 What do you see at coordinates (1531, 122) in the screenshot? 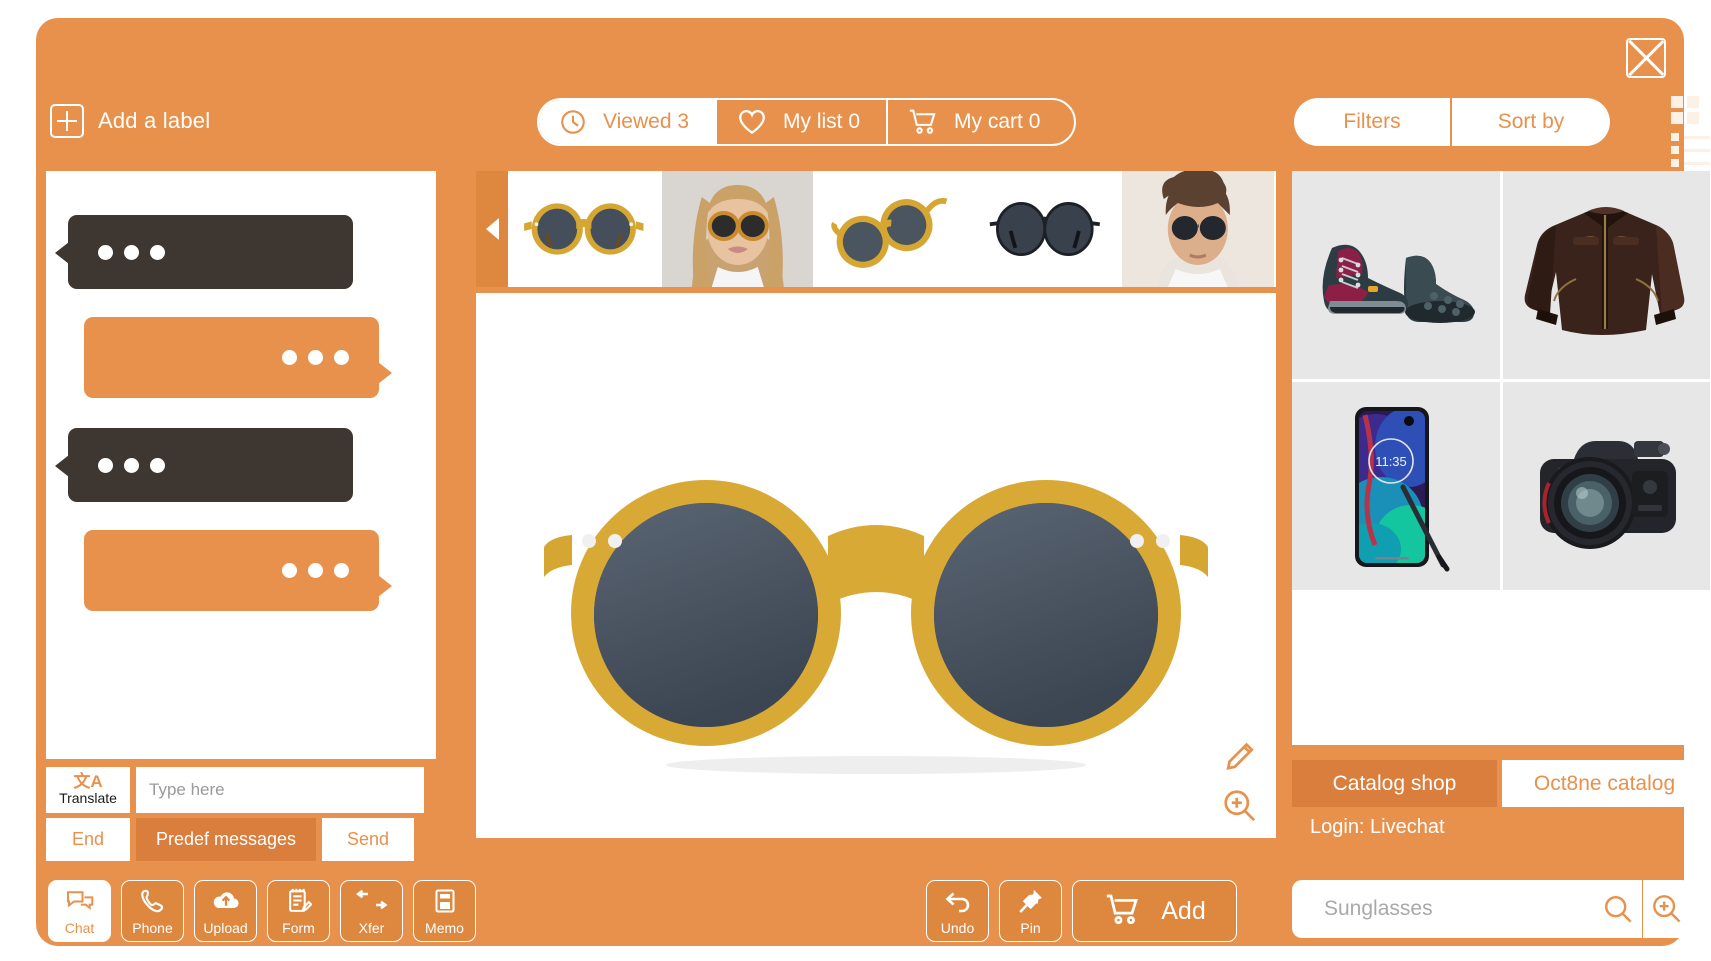
I see `sort-by-button: Sort by` at bounding box center [1531, 122].